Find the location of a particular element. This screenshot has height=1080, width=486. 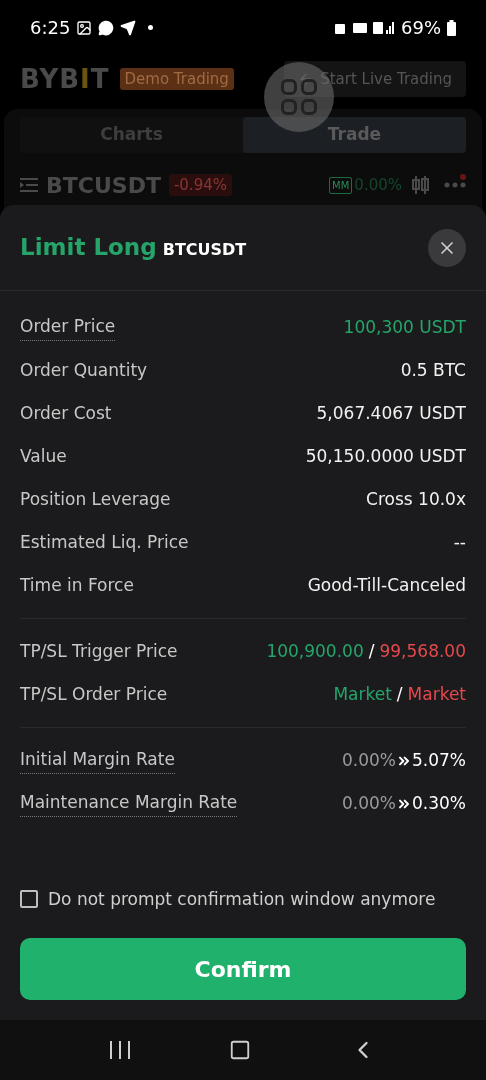

take-profit-value: 100,900.00 is located at coordinates (315, 651).